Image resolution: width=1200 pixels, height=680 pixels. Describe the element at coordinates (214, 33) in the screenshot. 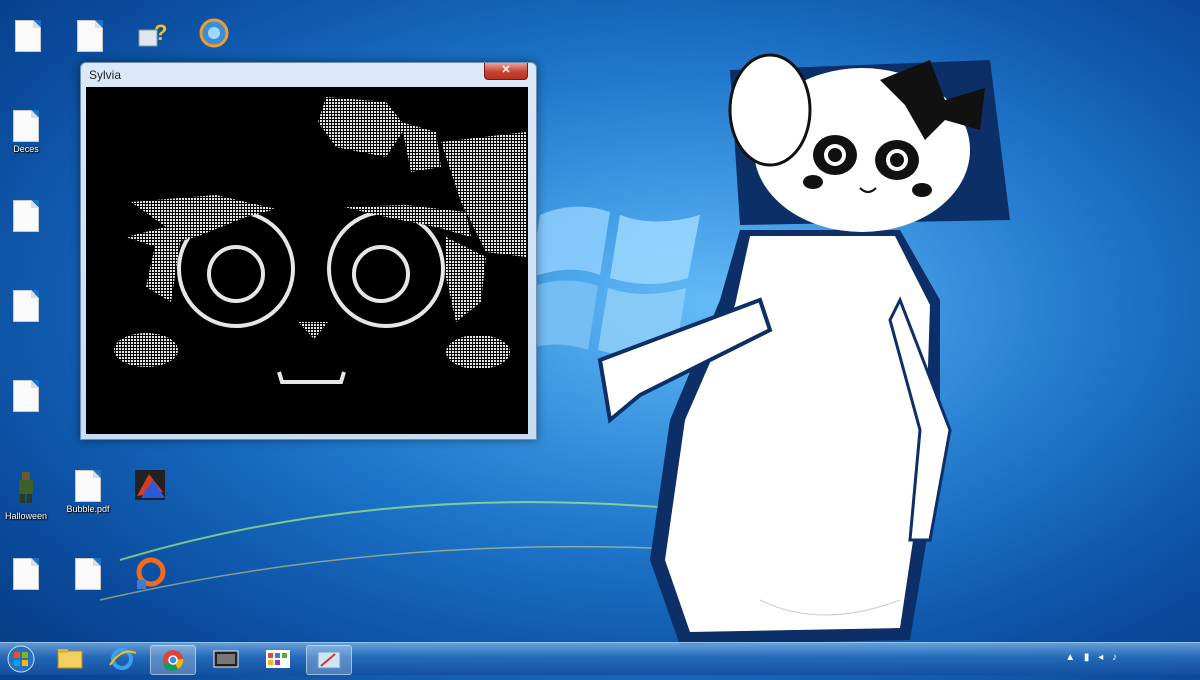

I see `globe-icon` at that location.